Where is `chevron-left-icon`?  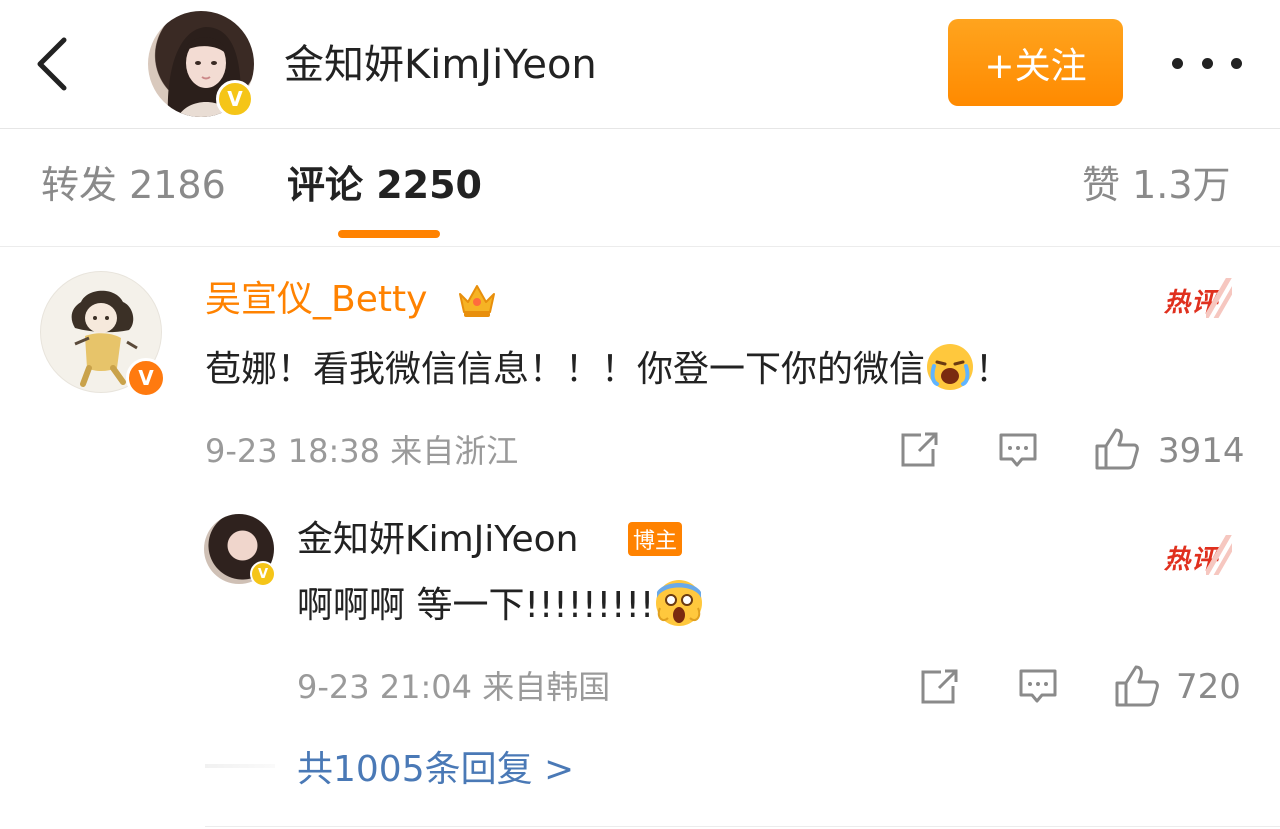 chevron-left-icon is located at coordinates (52, 64).